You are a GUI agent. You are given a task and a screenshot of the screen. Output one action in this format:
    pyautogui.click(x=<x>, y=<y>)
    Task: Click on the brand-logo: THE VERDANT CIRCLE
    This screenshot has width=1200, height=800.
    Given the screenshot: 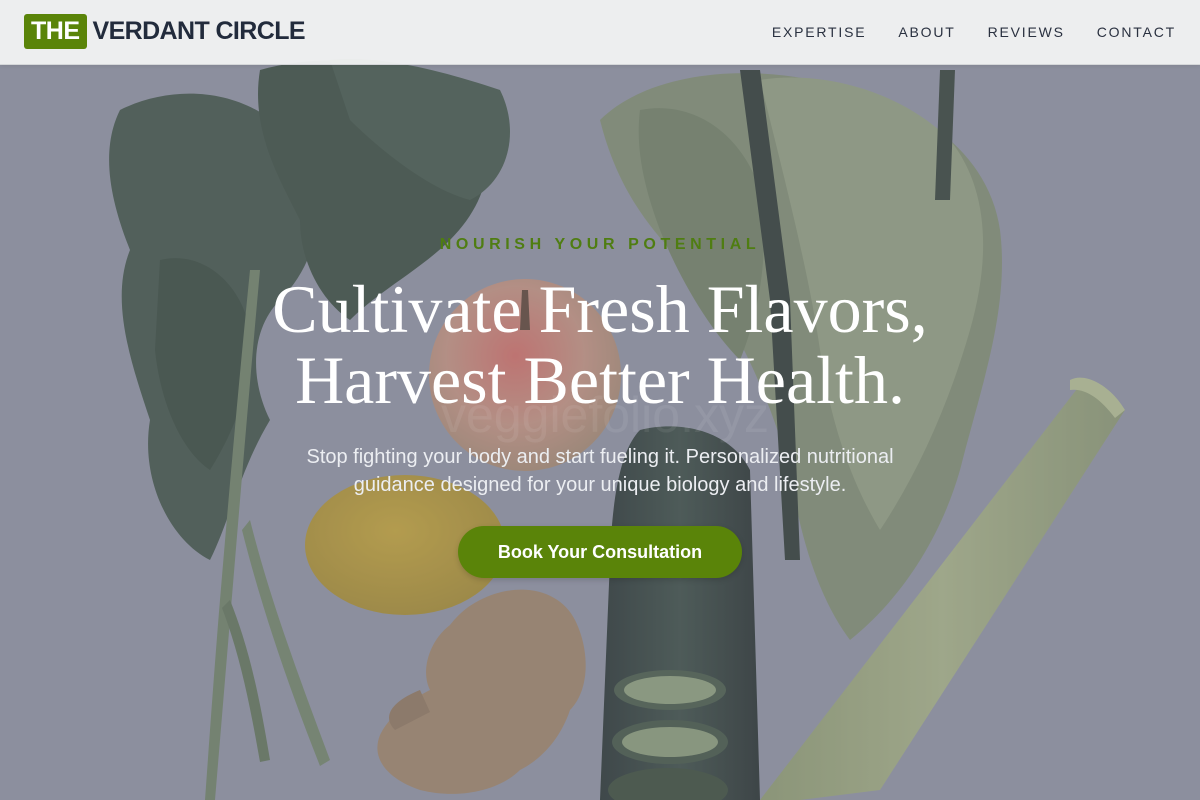 What is the action you would take?
    pyautogui.click(x=165, y=31)
    